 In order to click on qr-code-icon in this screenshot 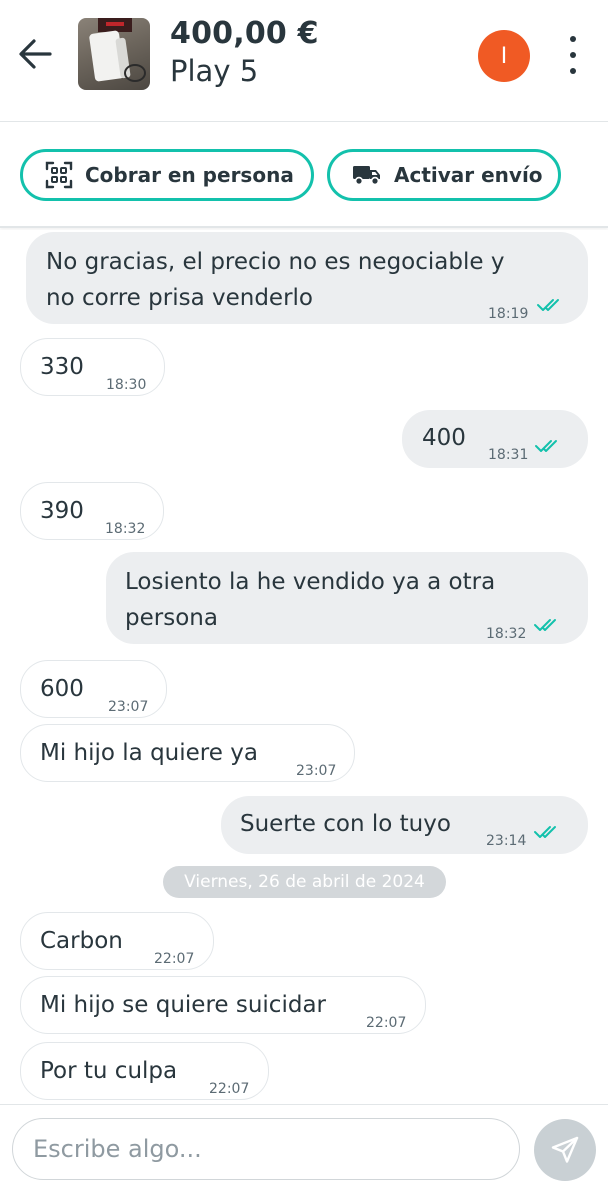, I will do `click(59, 175)`.